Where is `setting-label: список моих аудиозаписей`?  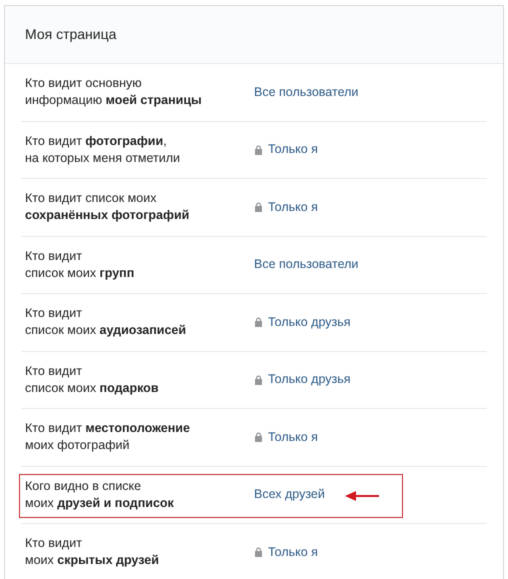 setting-label: список моих аудиозаписей is located at coordinates (106, 331).